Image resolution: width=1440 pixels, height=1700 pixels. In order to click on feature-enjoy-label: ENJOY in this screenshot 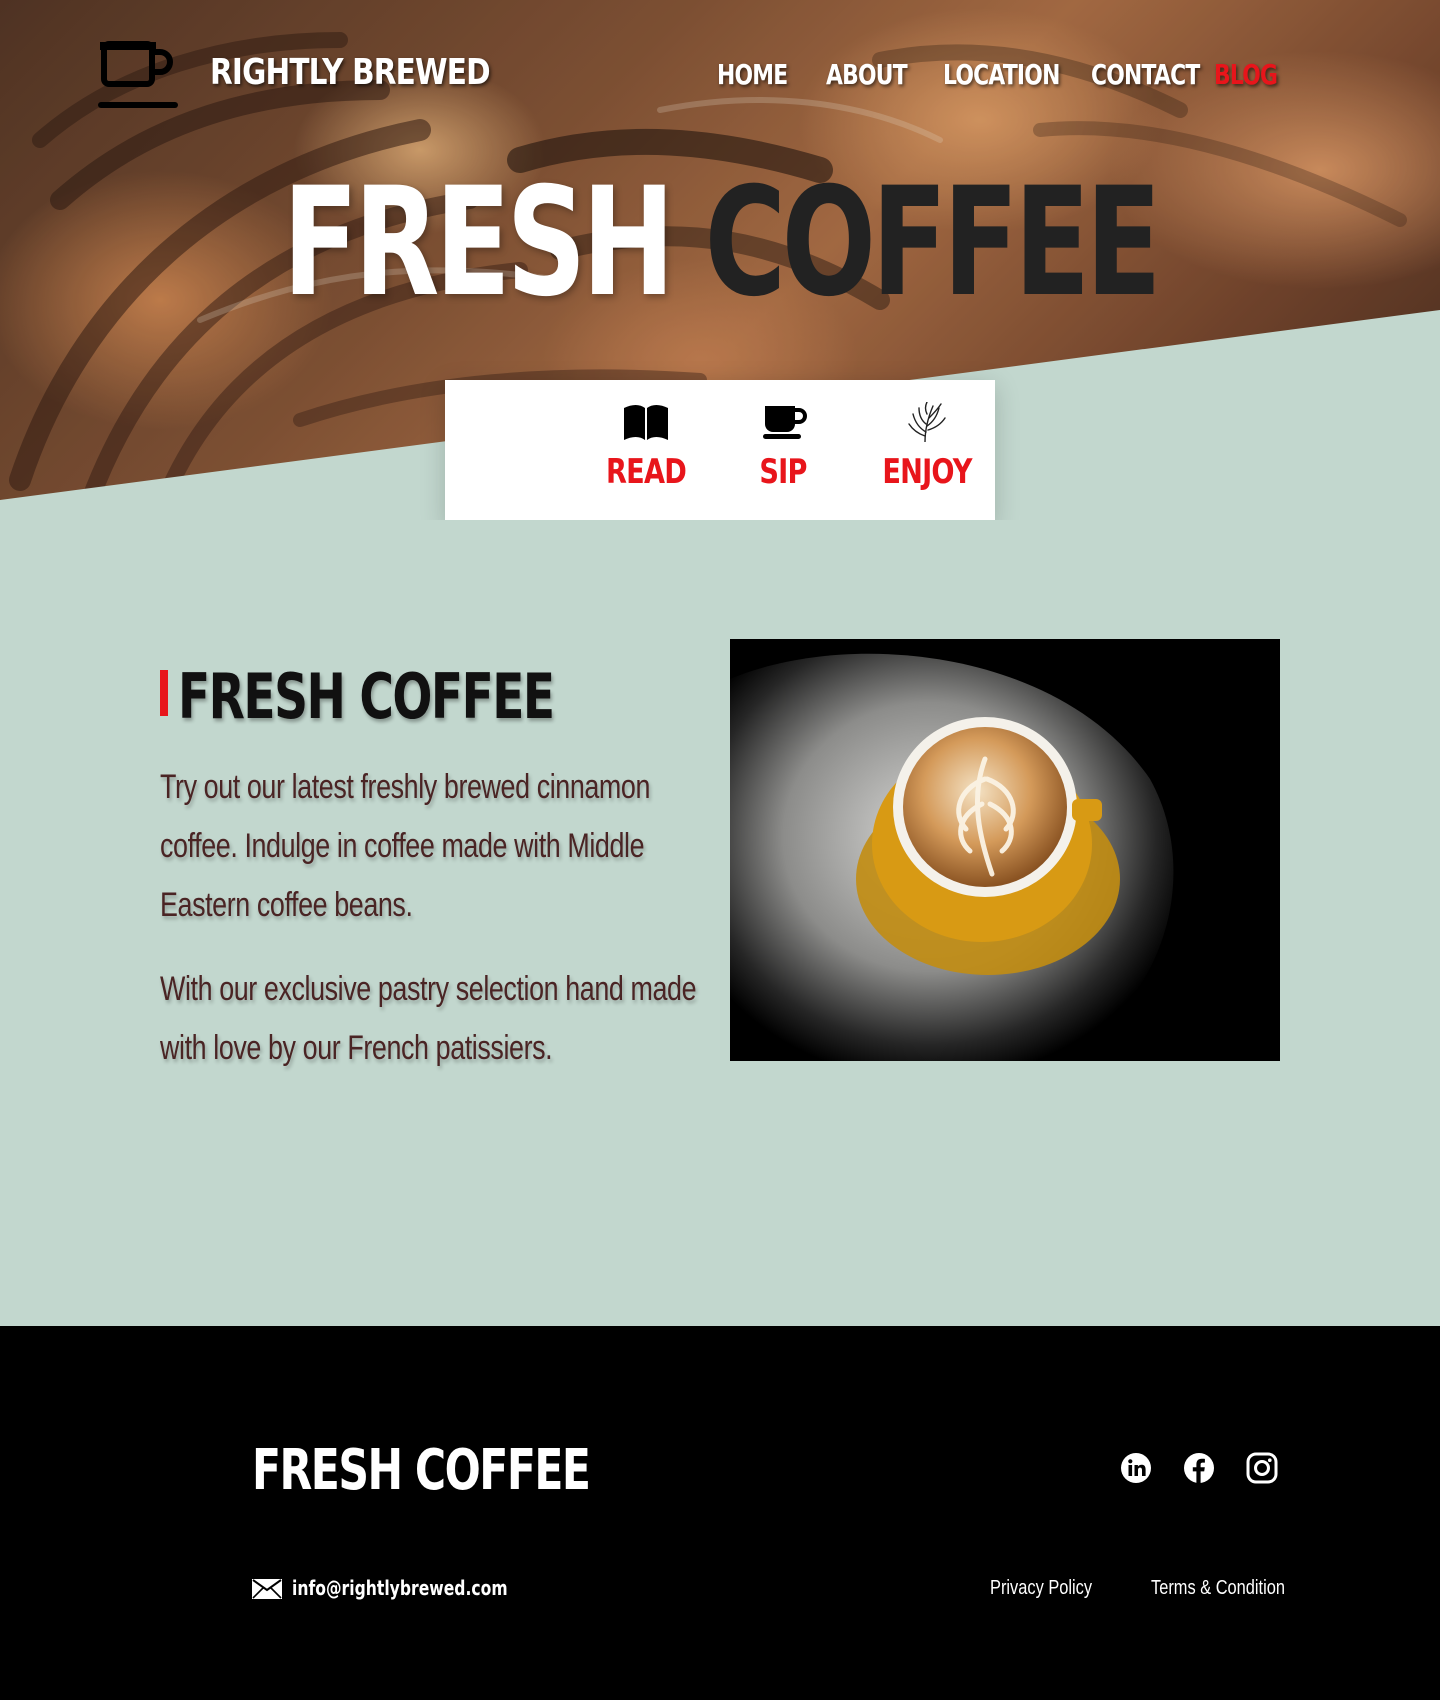, I will do `click(927, 472)`.